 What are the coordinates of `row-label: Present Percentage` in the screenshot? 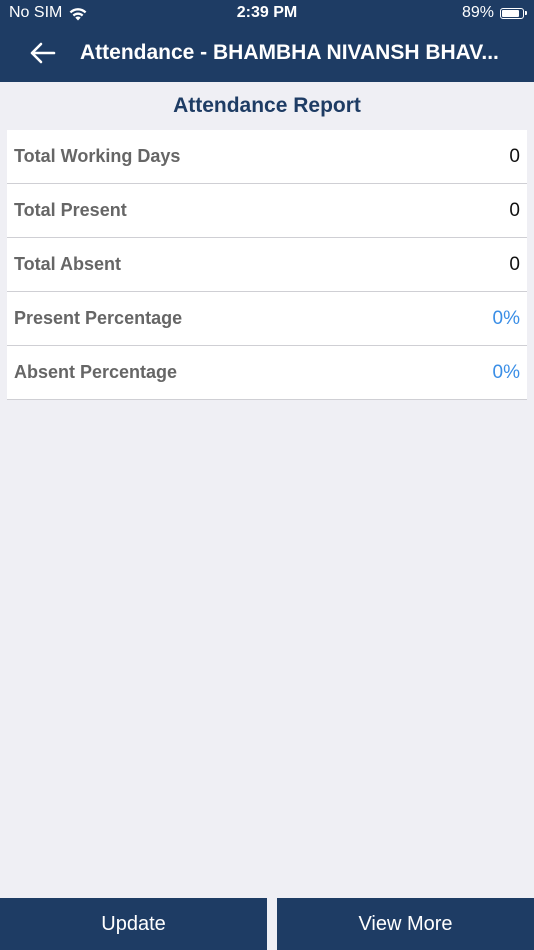 It's located at (98, 318).